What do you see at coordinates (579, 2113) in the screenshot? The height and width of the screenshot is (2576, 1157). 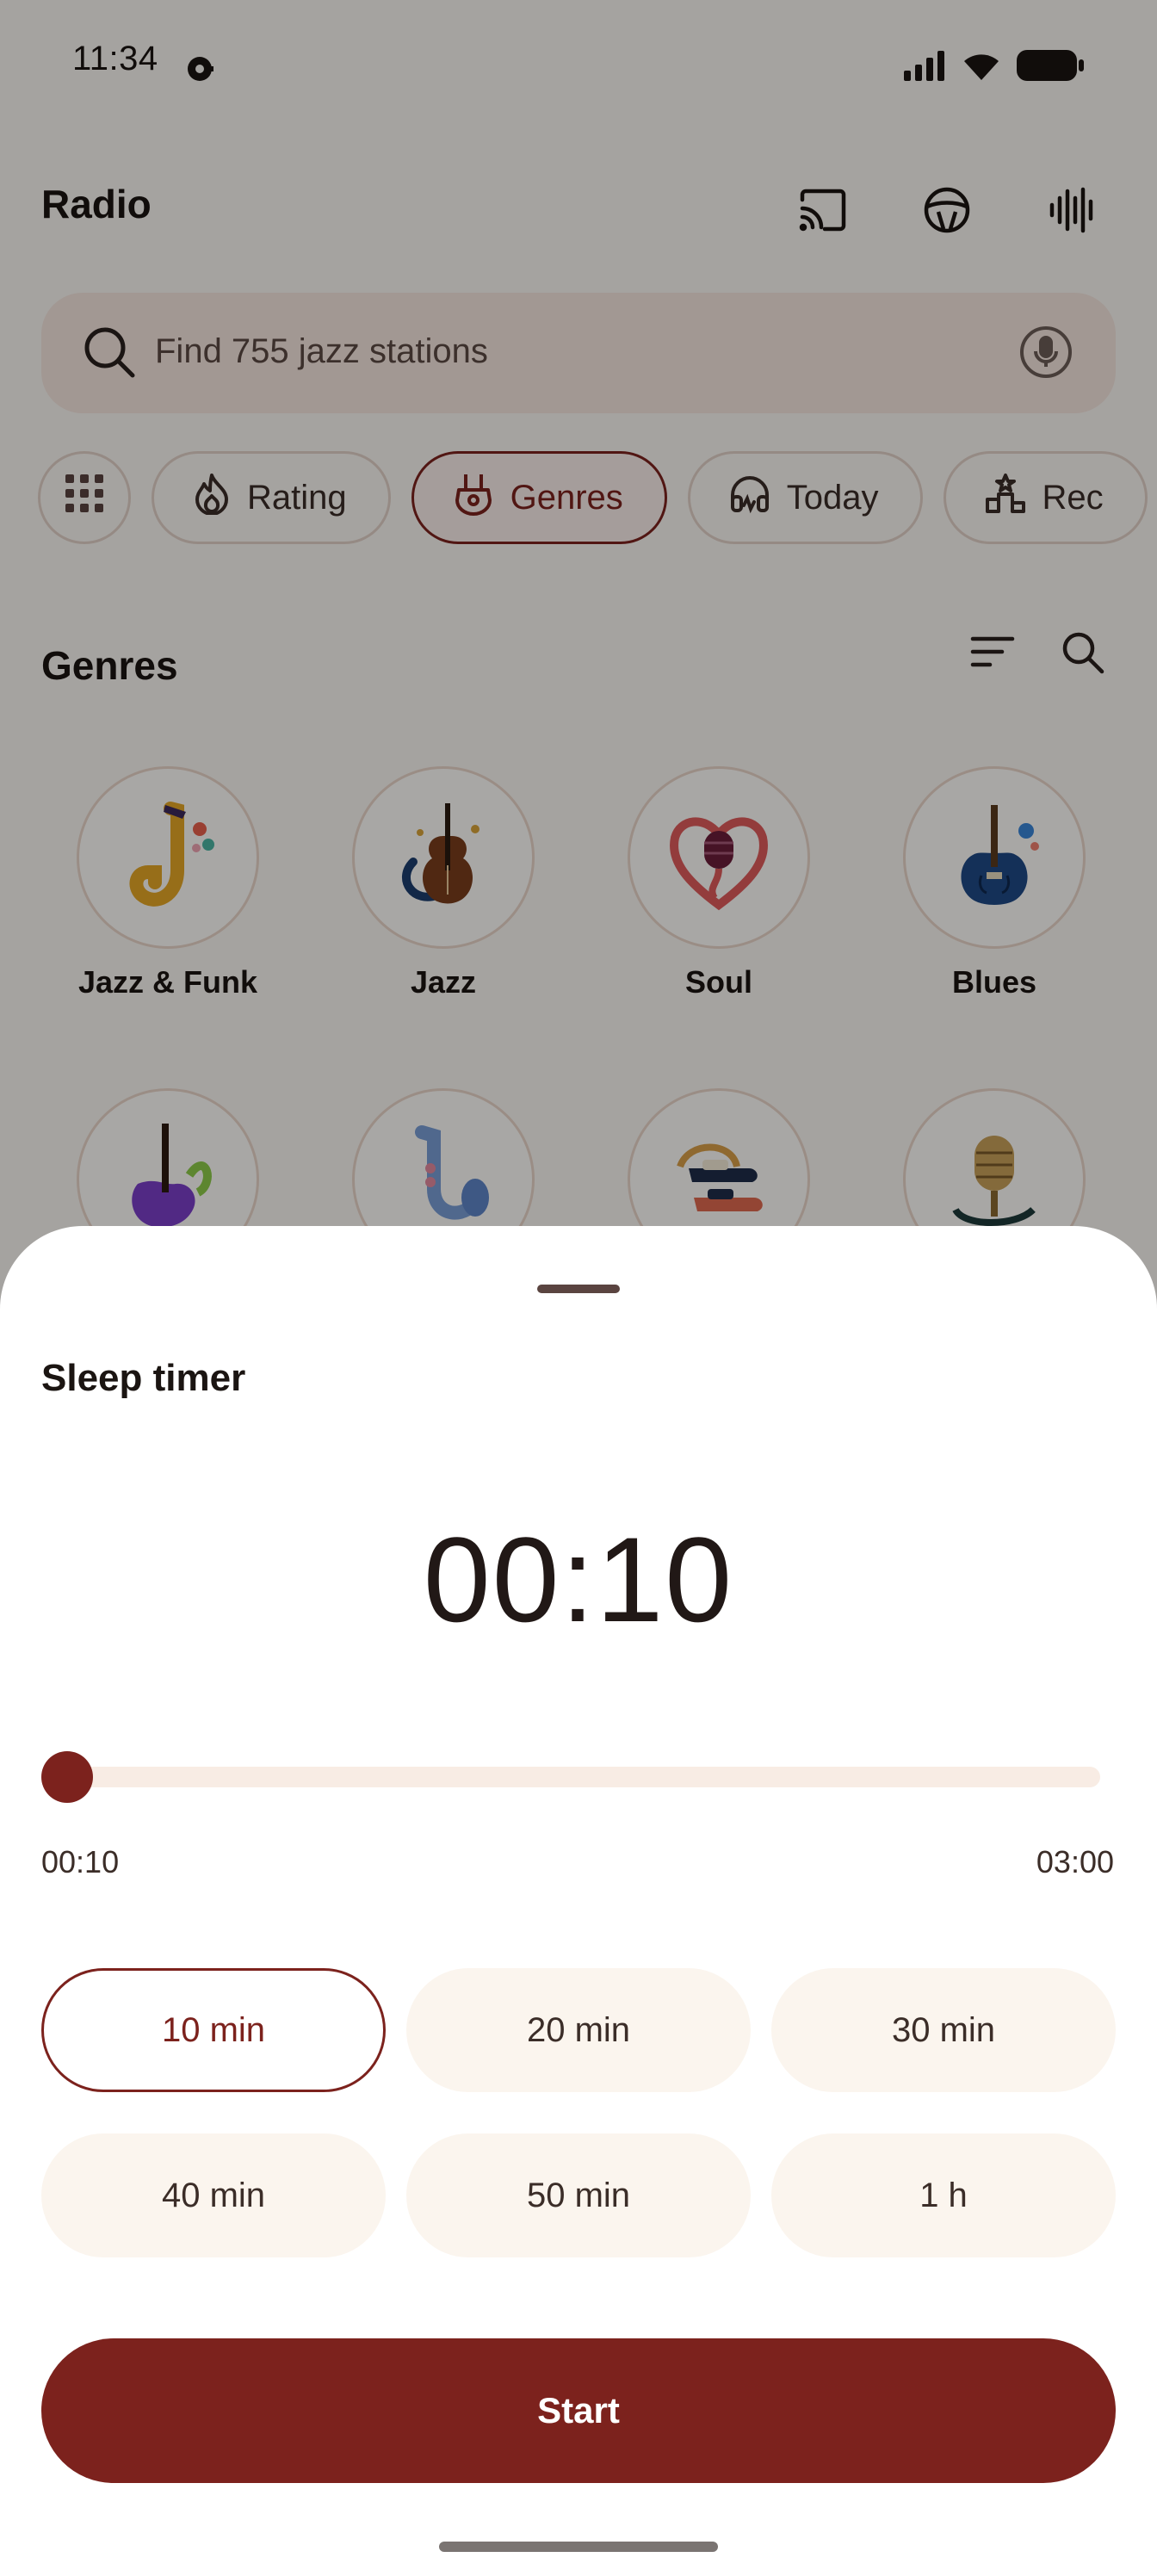 I see `timer-presets: 10 min 20 min 30 min 40 min 50 min 1 h` at bounding box center [579, 2113].